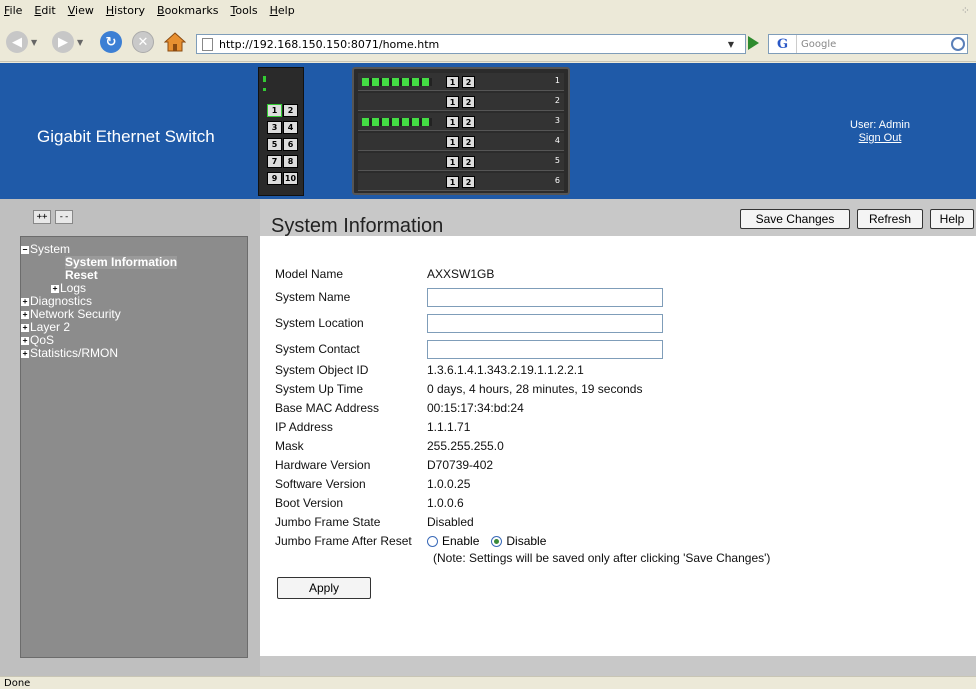  What do you see at coordinates (289, 446) in the screenshot?
I see `mask-label: Mask` at bounding box center [289, 446].